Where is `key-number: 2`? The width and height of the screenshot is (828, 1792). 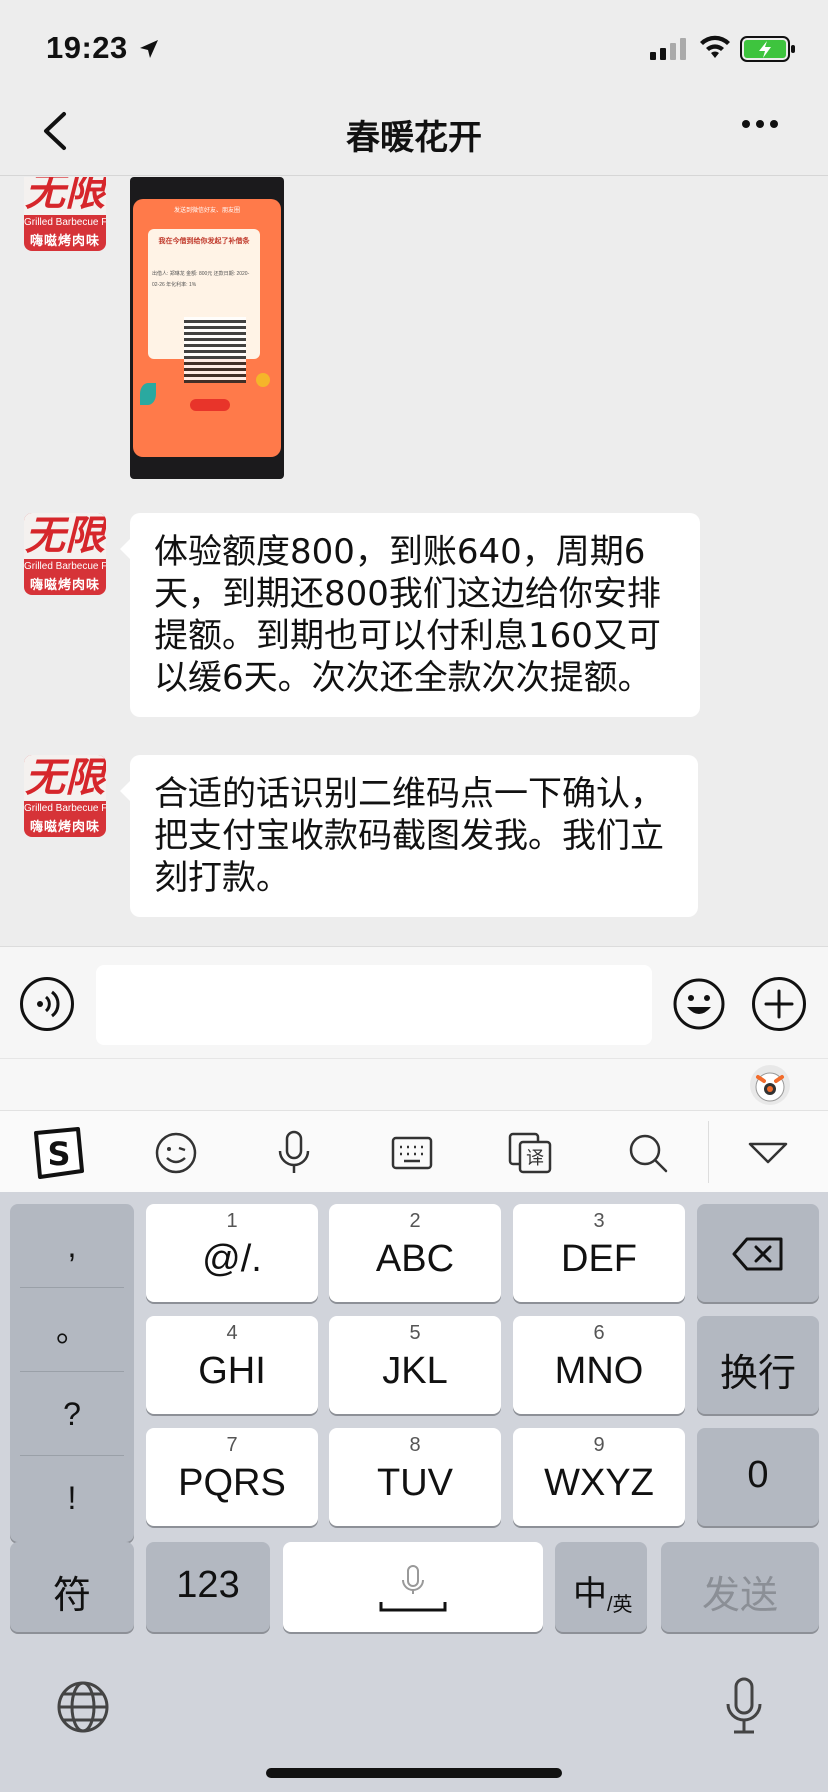
key-number: 2 is located at coordinates (415, 1221).